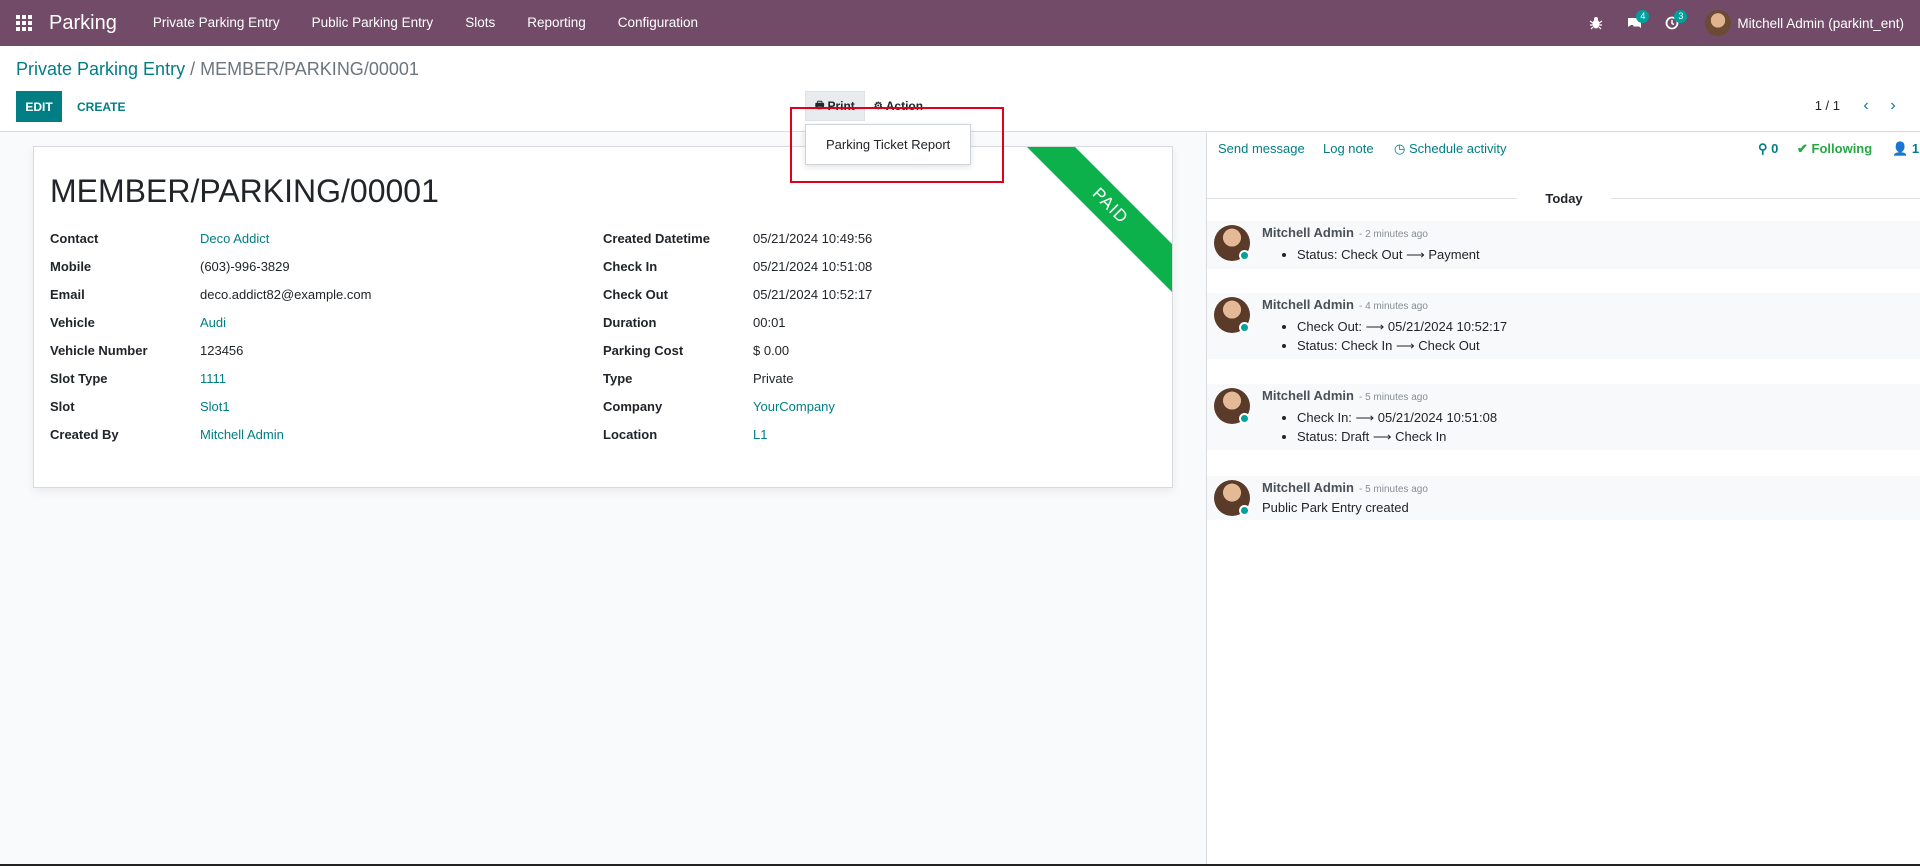 The image size is (1920, 866). What do you see at coordinates (630, 434) in the screenshot?
I see `field-label: Location` at bounding box center [630, 434].